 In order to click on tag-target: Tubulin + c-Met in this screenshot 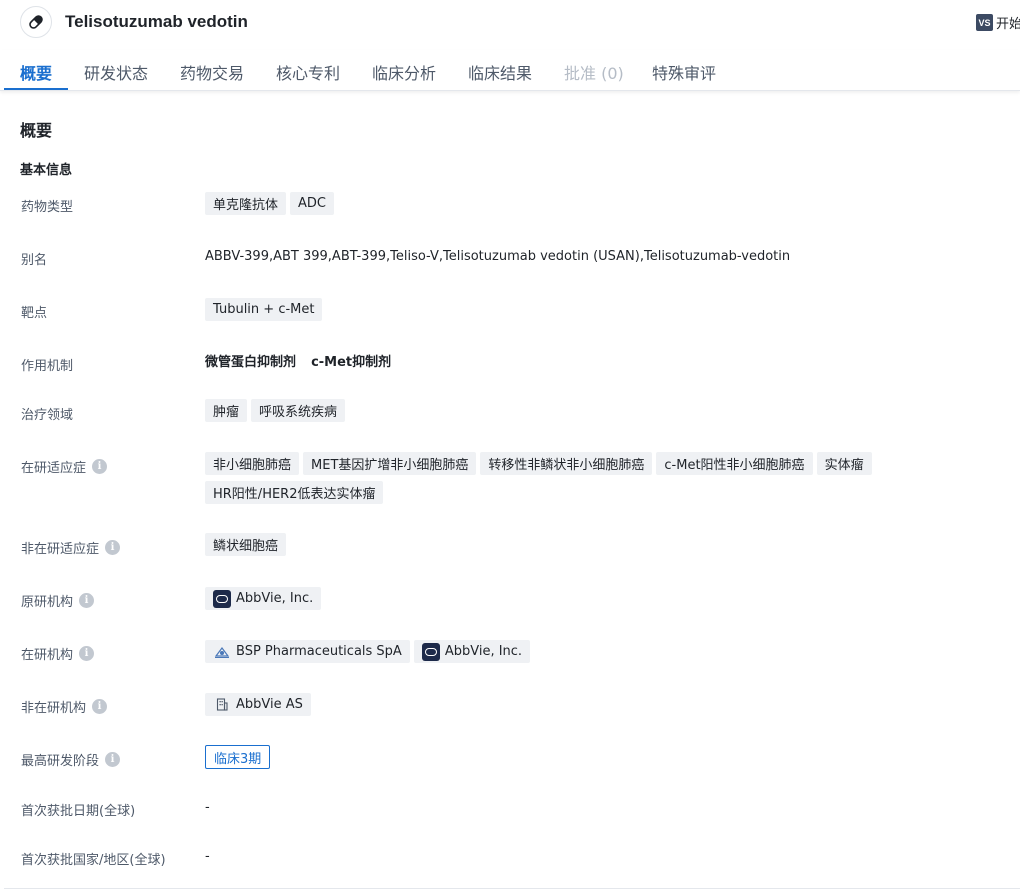, I will do `click(264, 309)`.